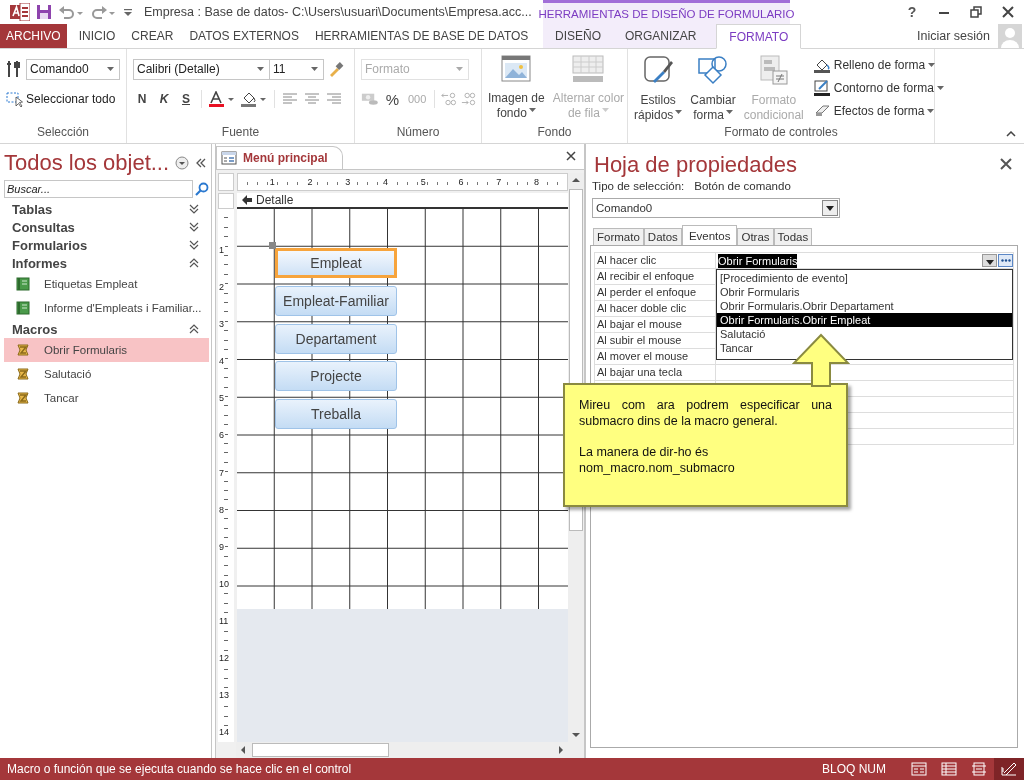 The width and height of the screenshot is (1024, 780). What do you see at coordinates (657, 460) in the screenshot?
I see `callout-text: La manera de dir-ho és nom_macro.nom_submacro` at bounding box center [657, 460].